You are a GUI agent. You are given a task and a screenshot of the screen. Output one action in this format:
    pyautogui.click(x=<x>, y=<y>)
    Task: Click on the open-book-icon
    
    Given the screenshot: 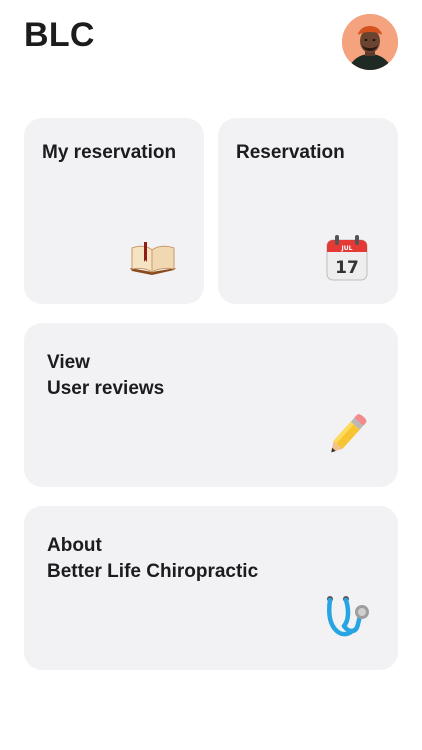 What is the action you would take?
    pyautogui.click(x=153, y=260)
    